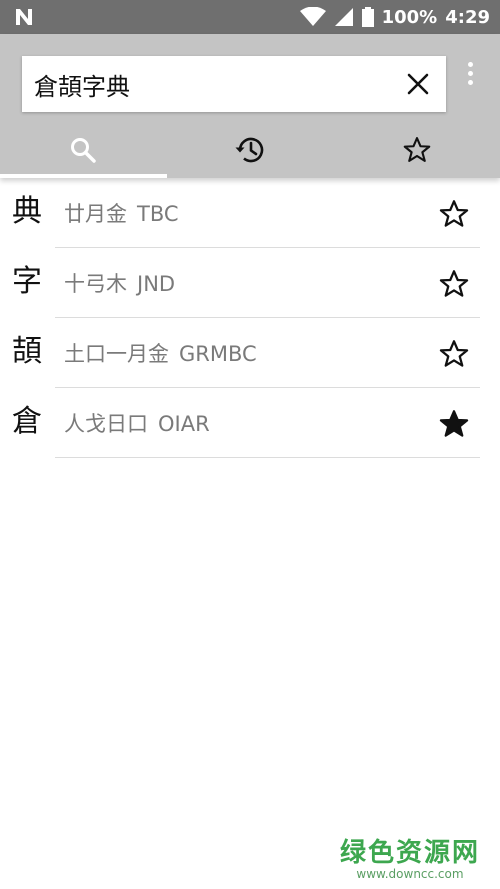 The height and width of the screenshot is (889, 500). Describe the element at coordinates (218, 354) in the screenshot. I see `cangjie-letters: GRMBC` at that location.